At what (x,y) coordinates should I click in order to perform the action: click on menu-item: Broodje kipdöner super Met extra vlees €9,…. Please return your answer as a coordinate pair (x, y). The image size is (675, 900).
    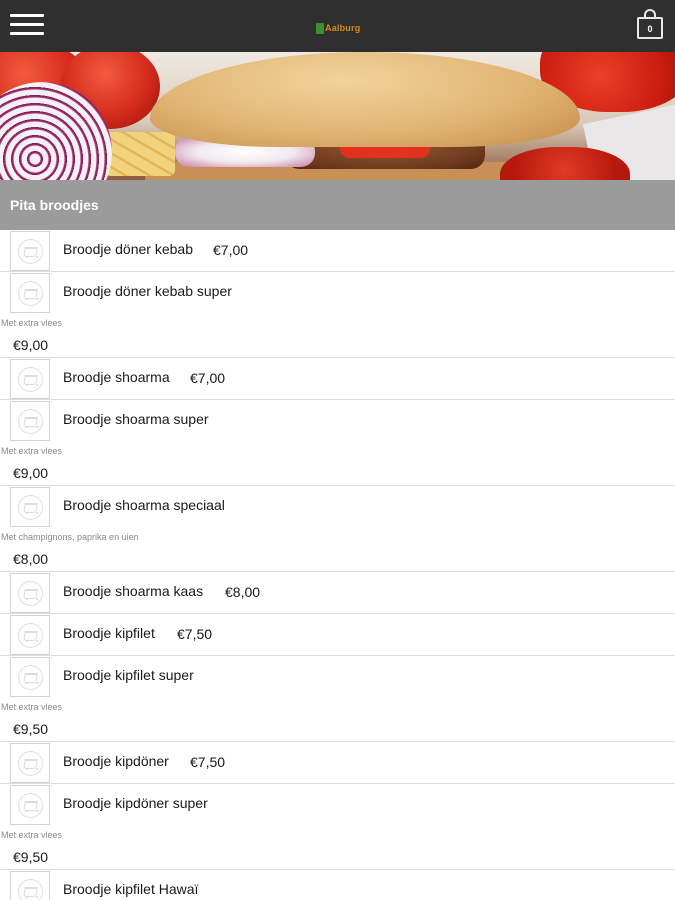
    Looking at the image, I should click on (337, 827).